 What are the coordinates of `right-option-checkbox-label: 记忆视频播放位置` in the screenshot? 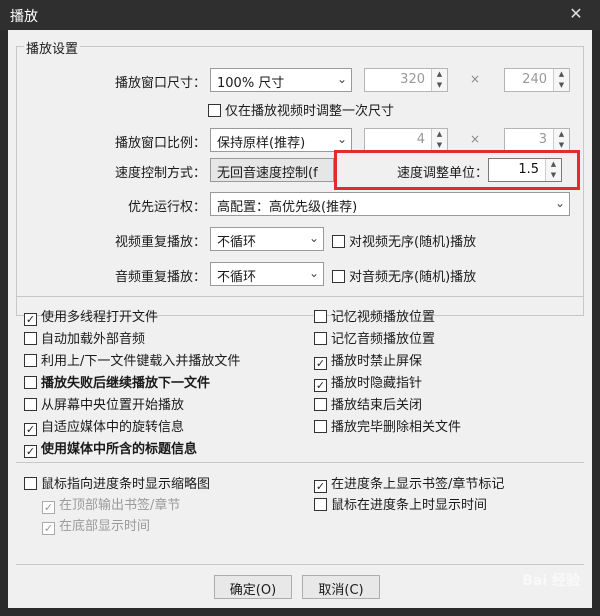 It's located at (383, 317).